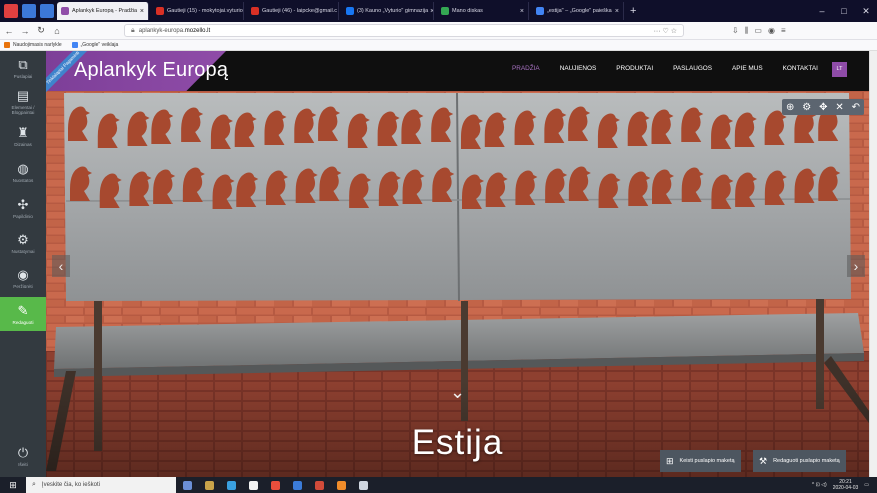 The width and height of the screenshot is (877, 493). What do you see at coordinates (23, 102) in the screenshot?
I see `sidebar-item-layout: ▤ Elementai / Blogpaintai` at bounding box center [23, 102].